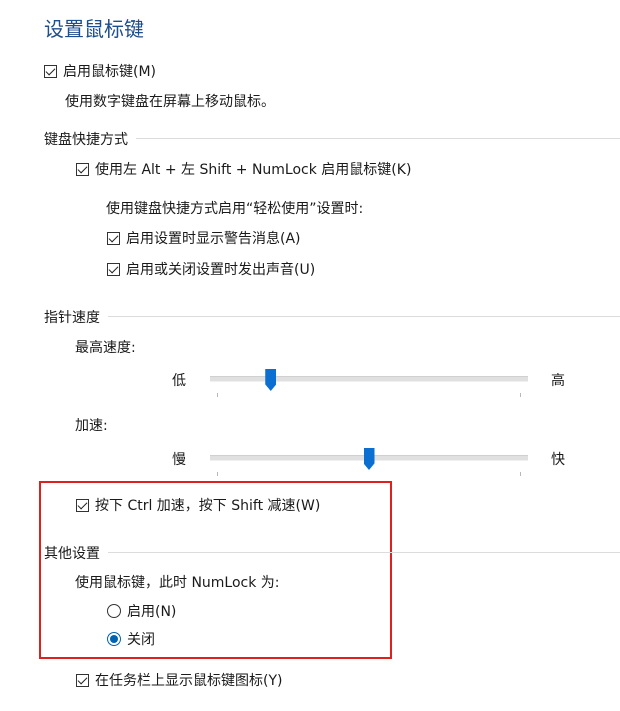  I want to click on keyboard-shortcut-heading: 键盘快捷方式, so click(86, 140).